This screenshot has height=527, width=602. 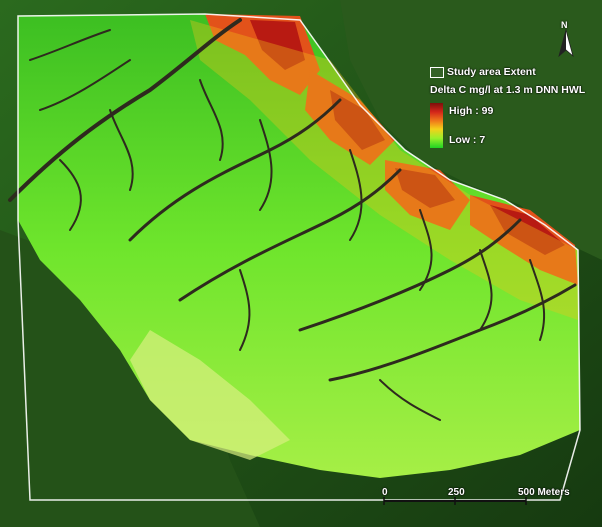 I want to click on scale-bar-graphic, so click(x=455, y=501).